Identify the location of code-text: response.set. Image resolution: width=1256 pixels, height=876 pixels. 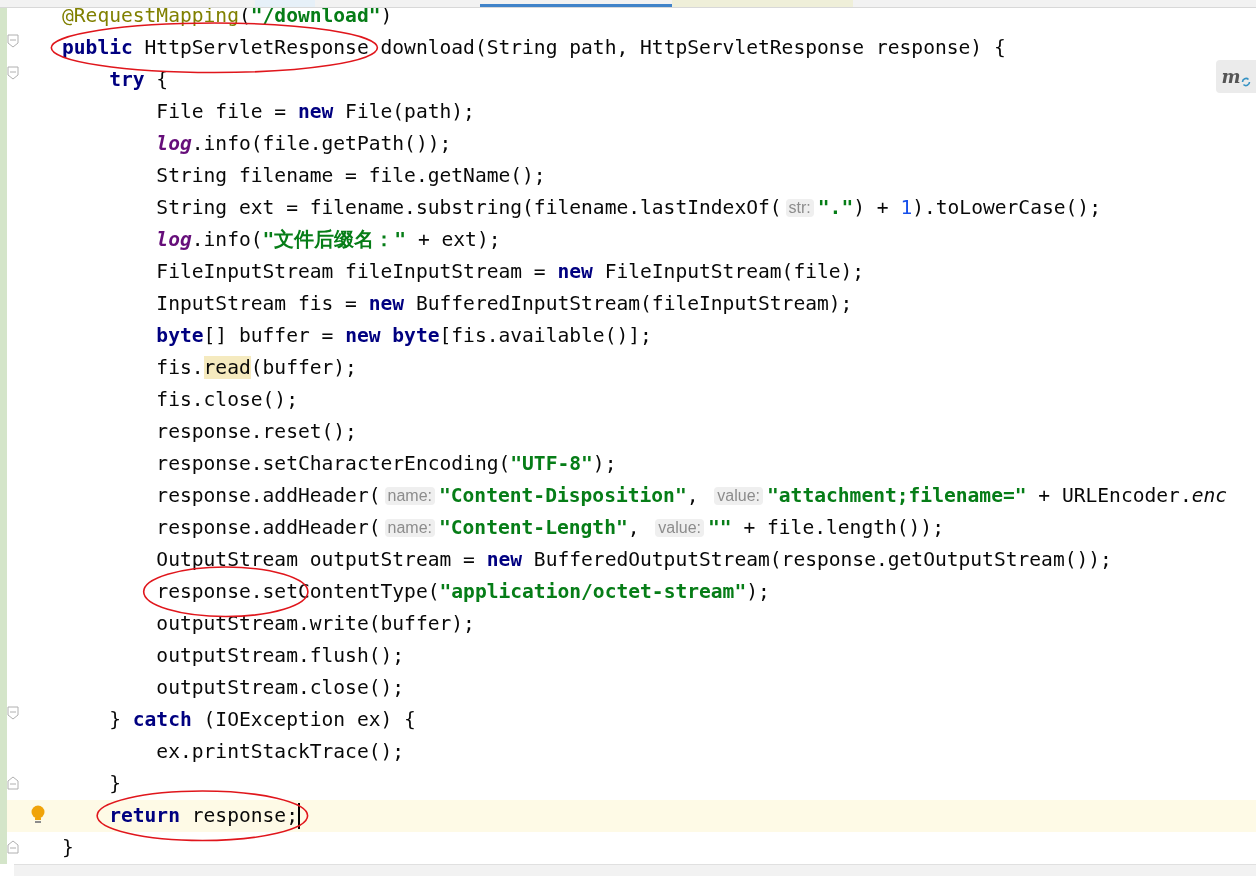
(227, 592).